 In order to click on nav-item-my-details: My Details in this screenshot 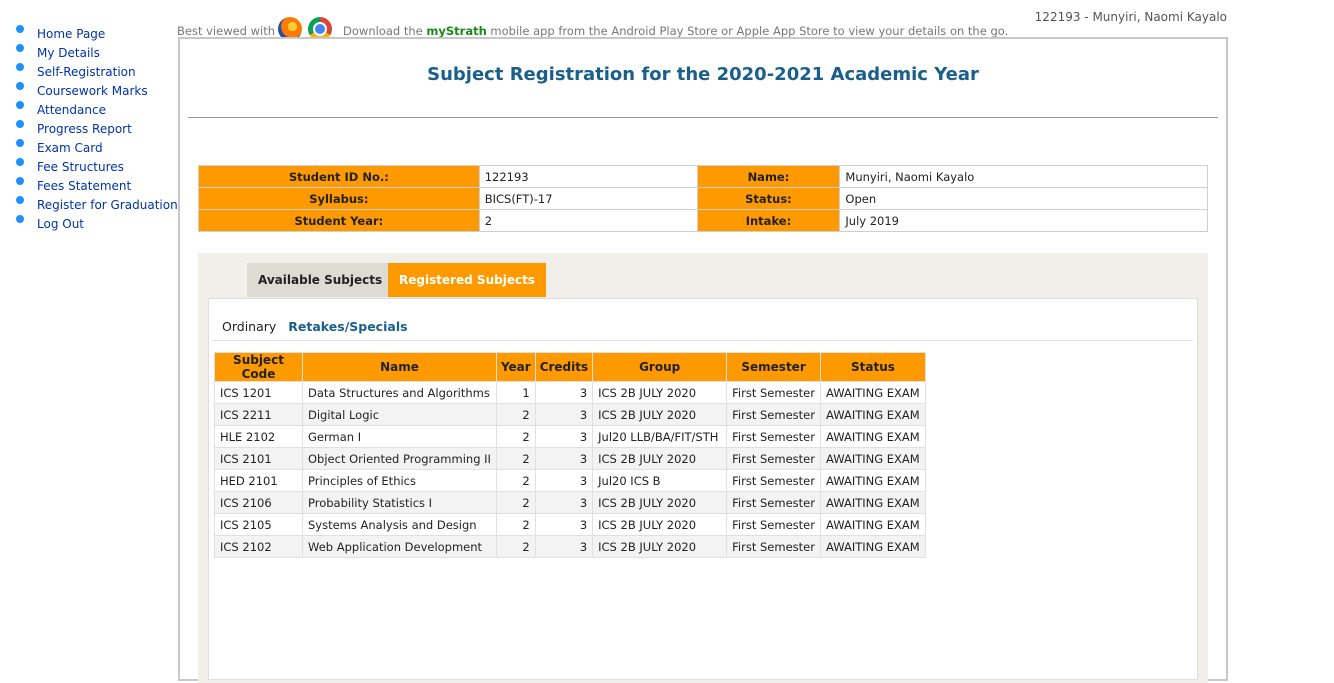, I will do `click(96, 52)`.